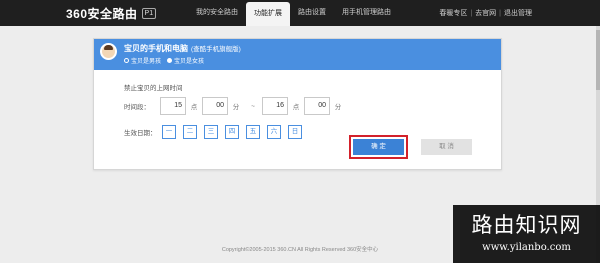  I want to click on top-links: 春暖专区 | 去官网 | 退出管理, so click(485, 13).